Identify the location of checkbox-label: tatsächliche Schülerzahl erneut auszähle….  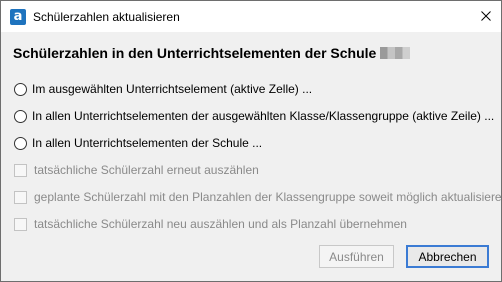
(146, 170).